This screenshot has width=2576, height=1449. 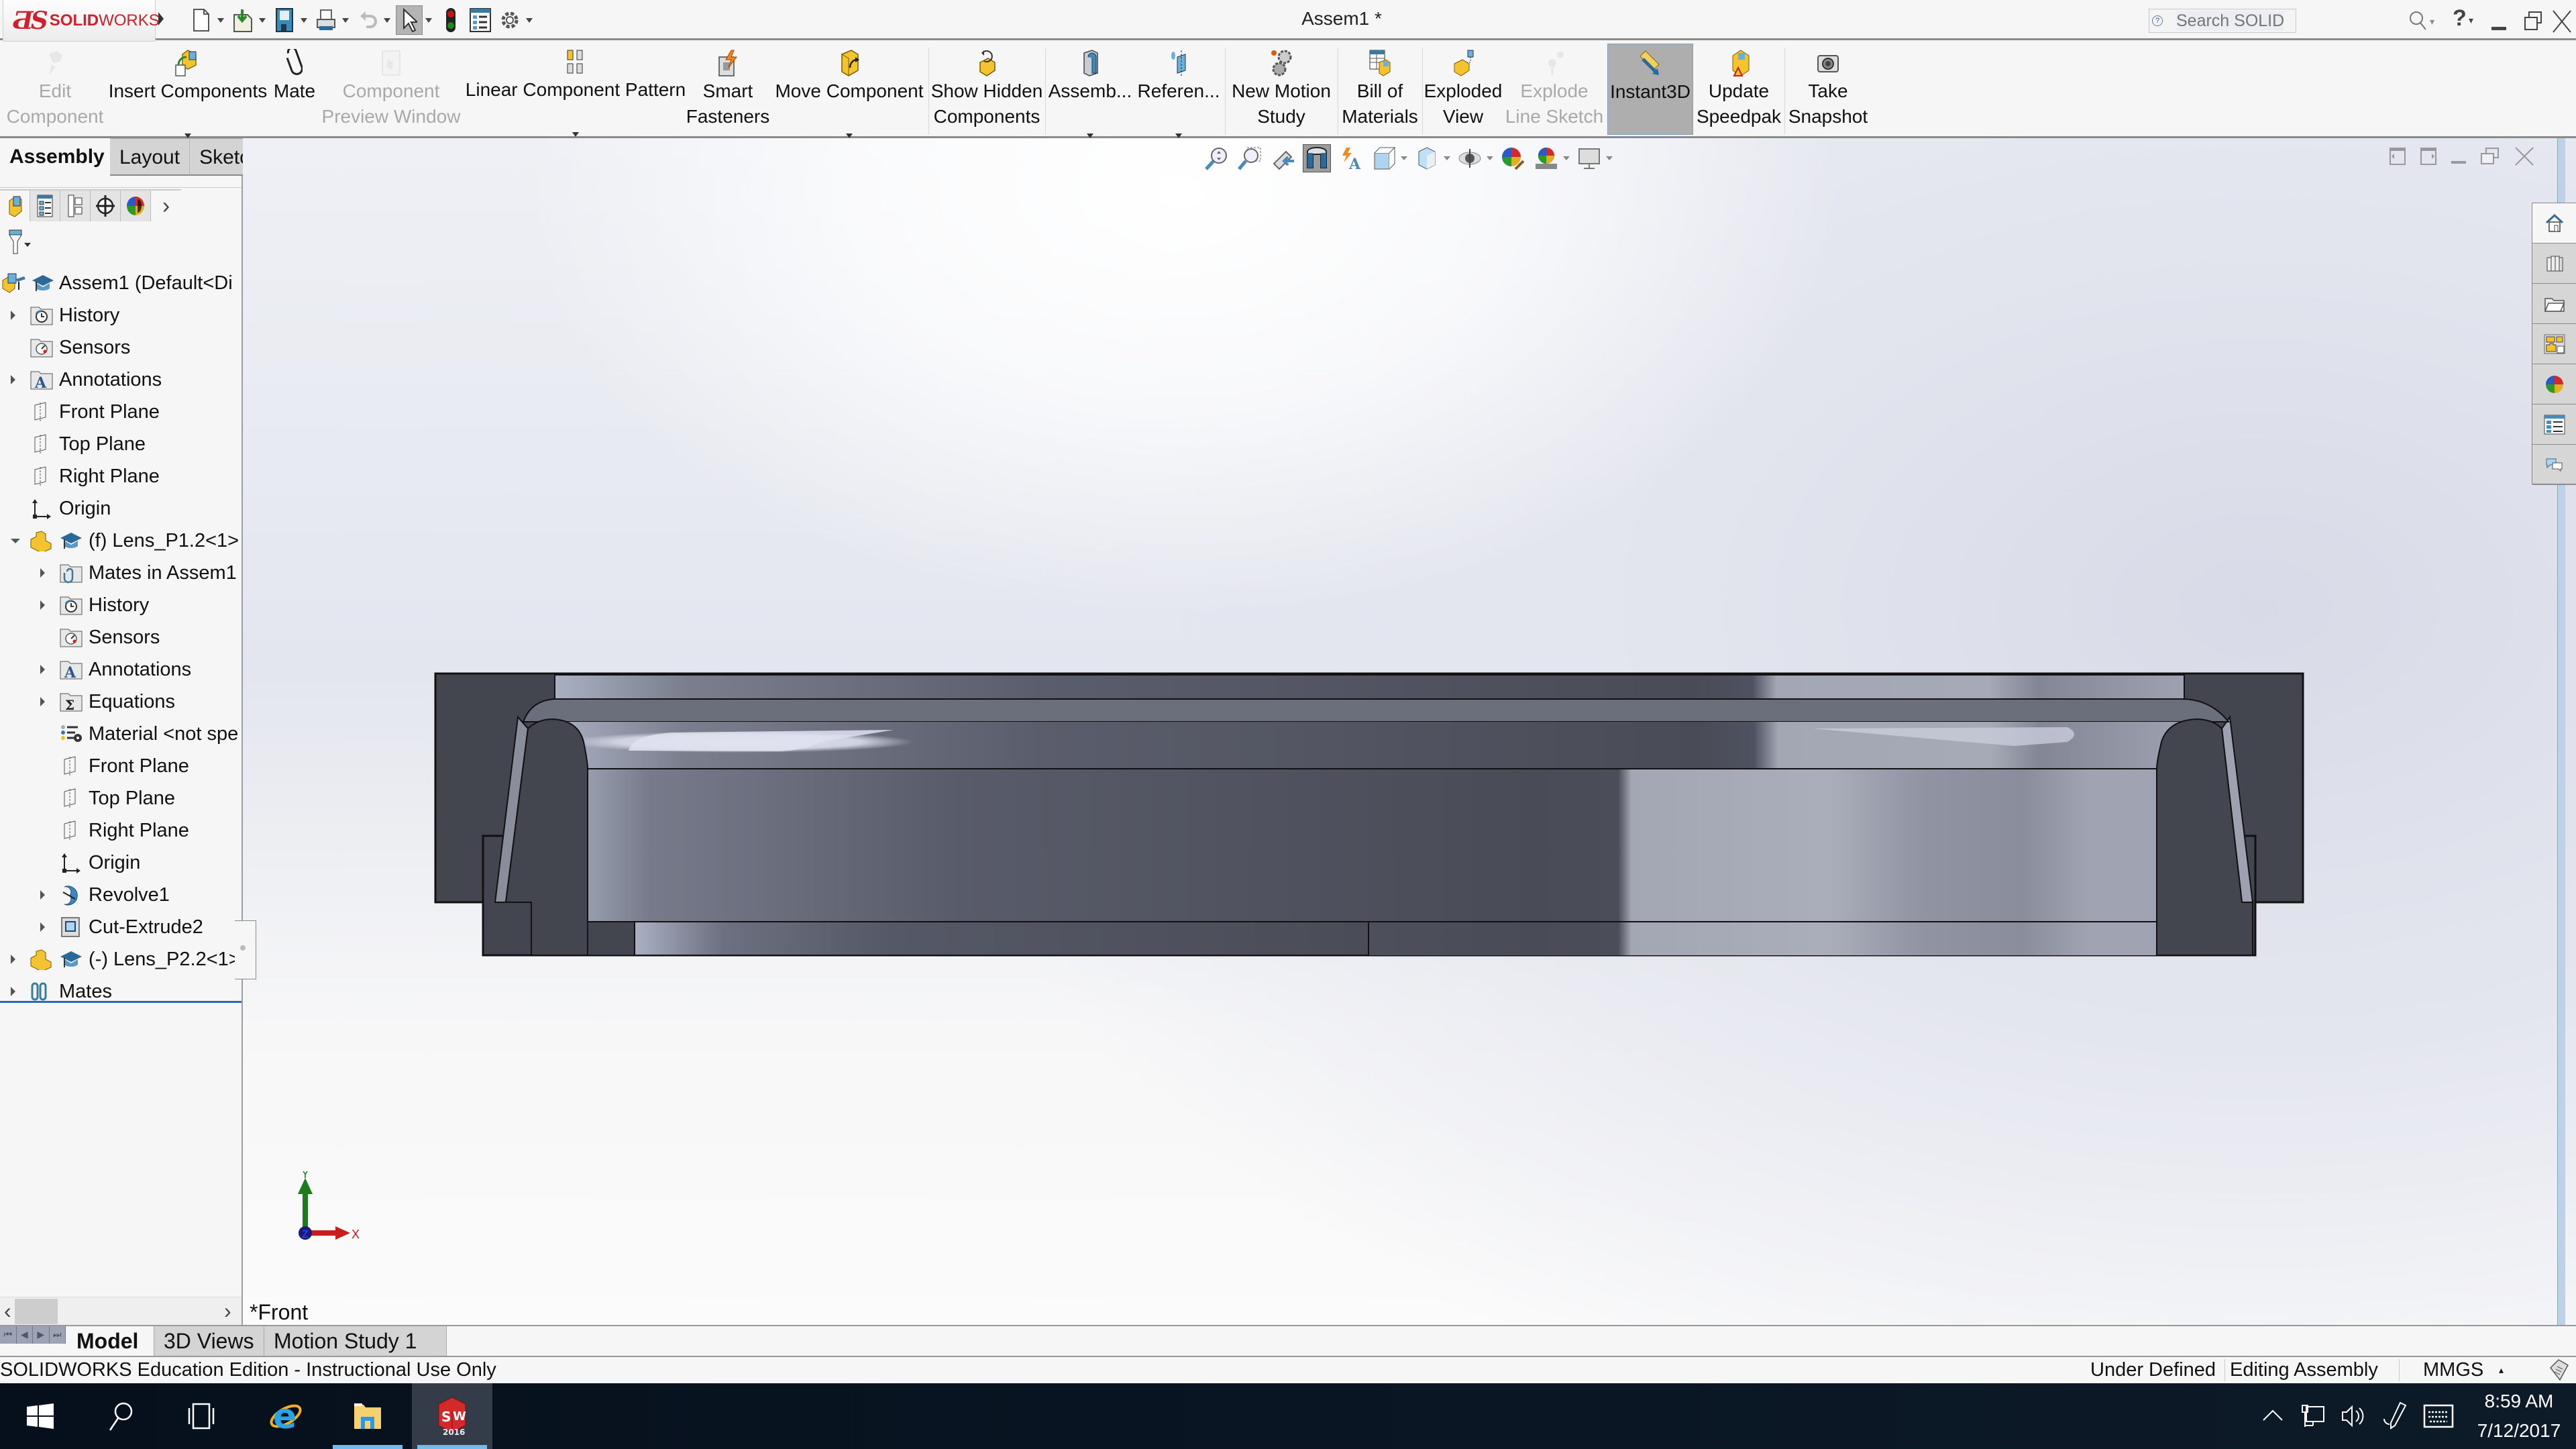 I want to click on open-dropdown-icon, so click(x=262, y=20).